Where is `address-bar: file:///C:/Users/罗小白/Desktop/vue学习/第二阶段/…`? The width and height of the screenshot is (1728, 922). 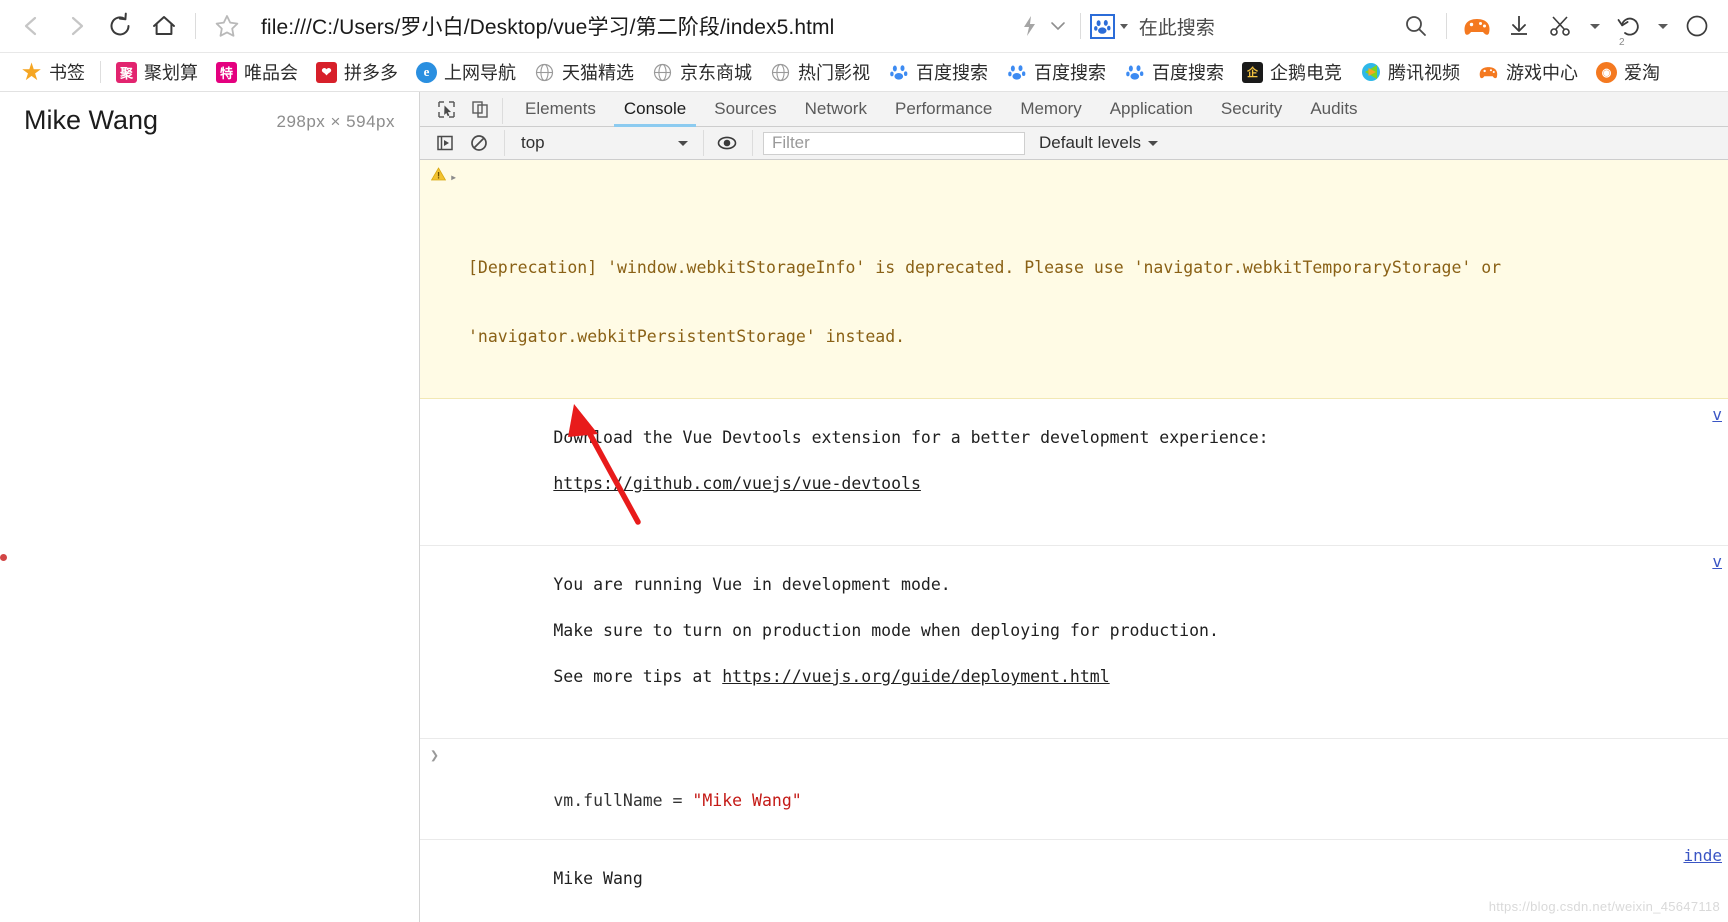 address-bar: file:///C:/Users/罗小白/Desktop/vue学习/第二阶段/… is located at coordinates (547, 26).